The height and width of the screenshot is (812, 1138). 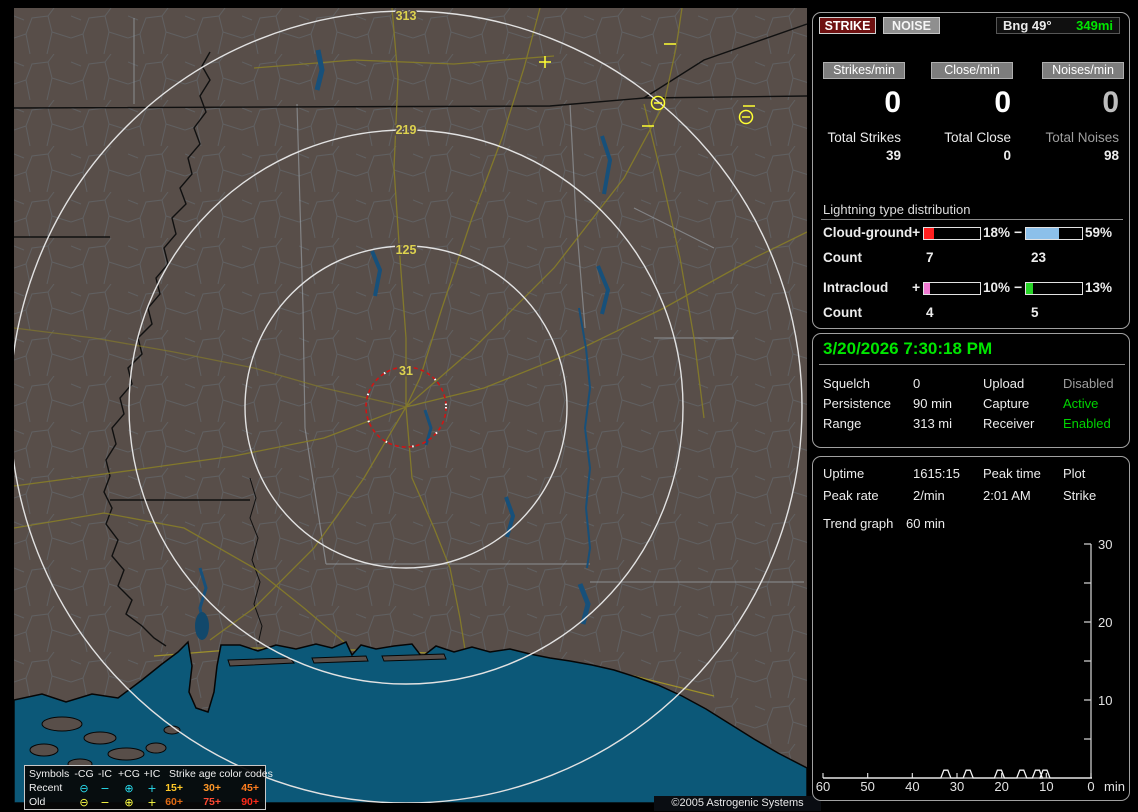 I want to click on range-setting-label: Range, so click(x=842, y=423).